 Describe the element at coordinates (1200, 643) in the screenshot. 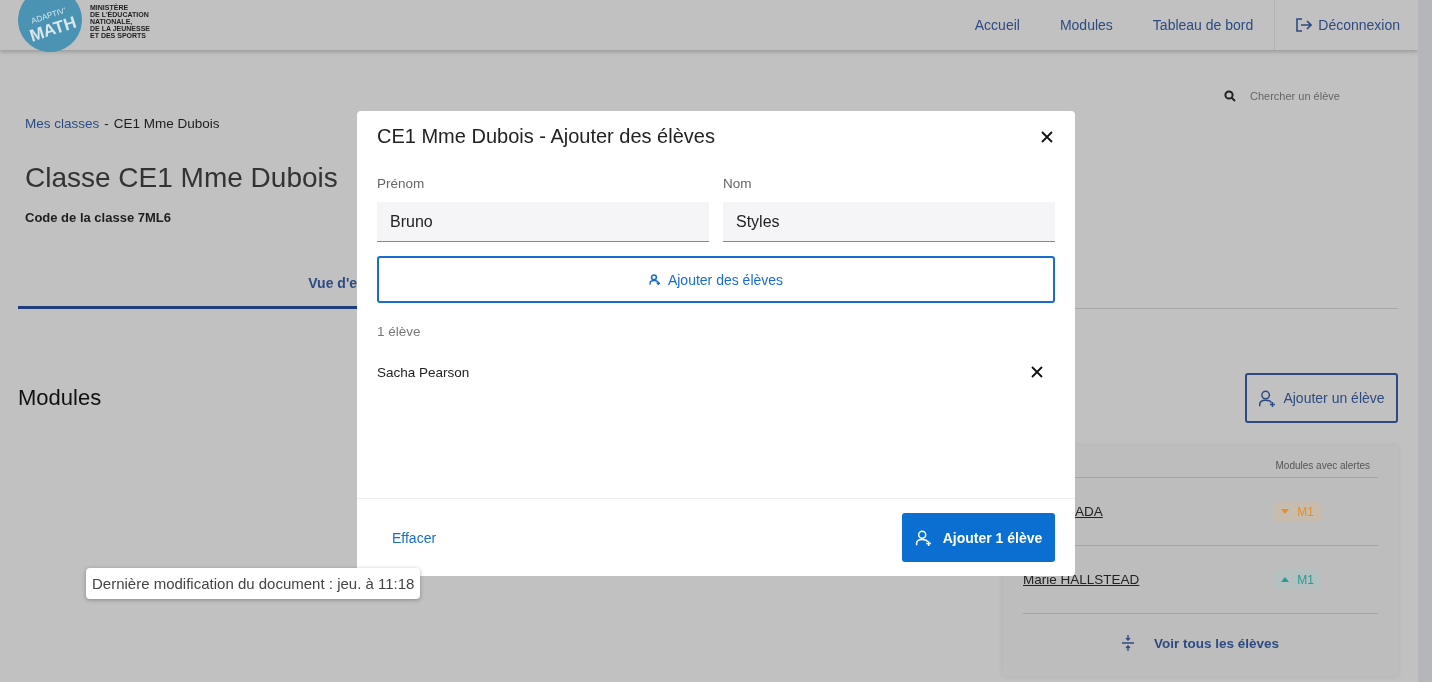

I see `see-all-button: Voir tous les élèves` at that location.